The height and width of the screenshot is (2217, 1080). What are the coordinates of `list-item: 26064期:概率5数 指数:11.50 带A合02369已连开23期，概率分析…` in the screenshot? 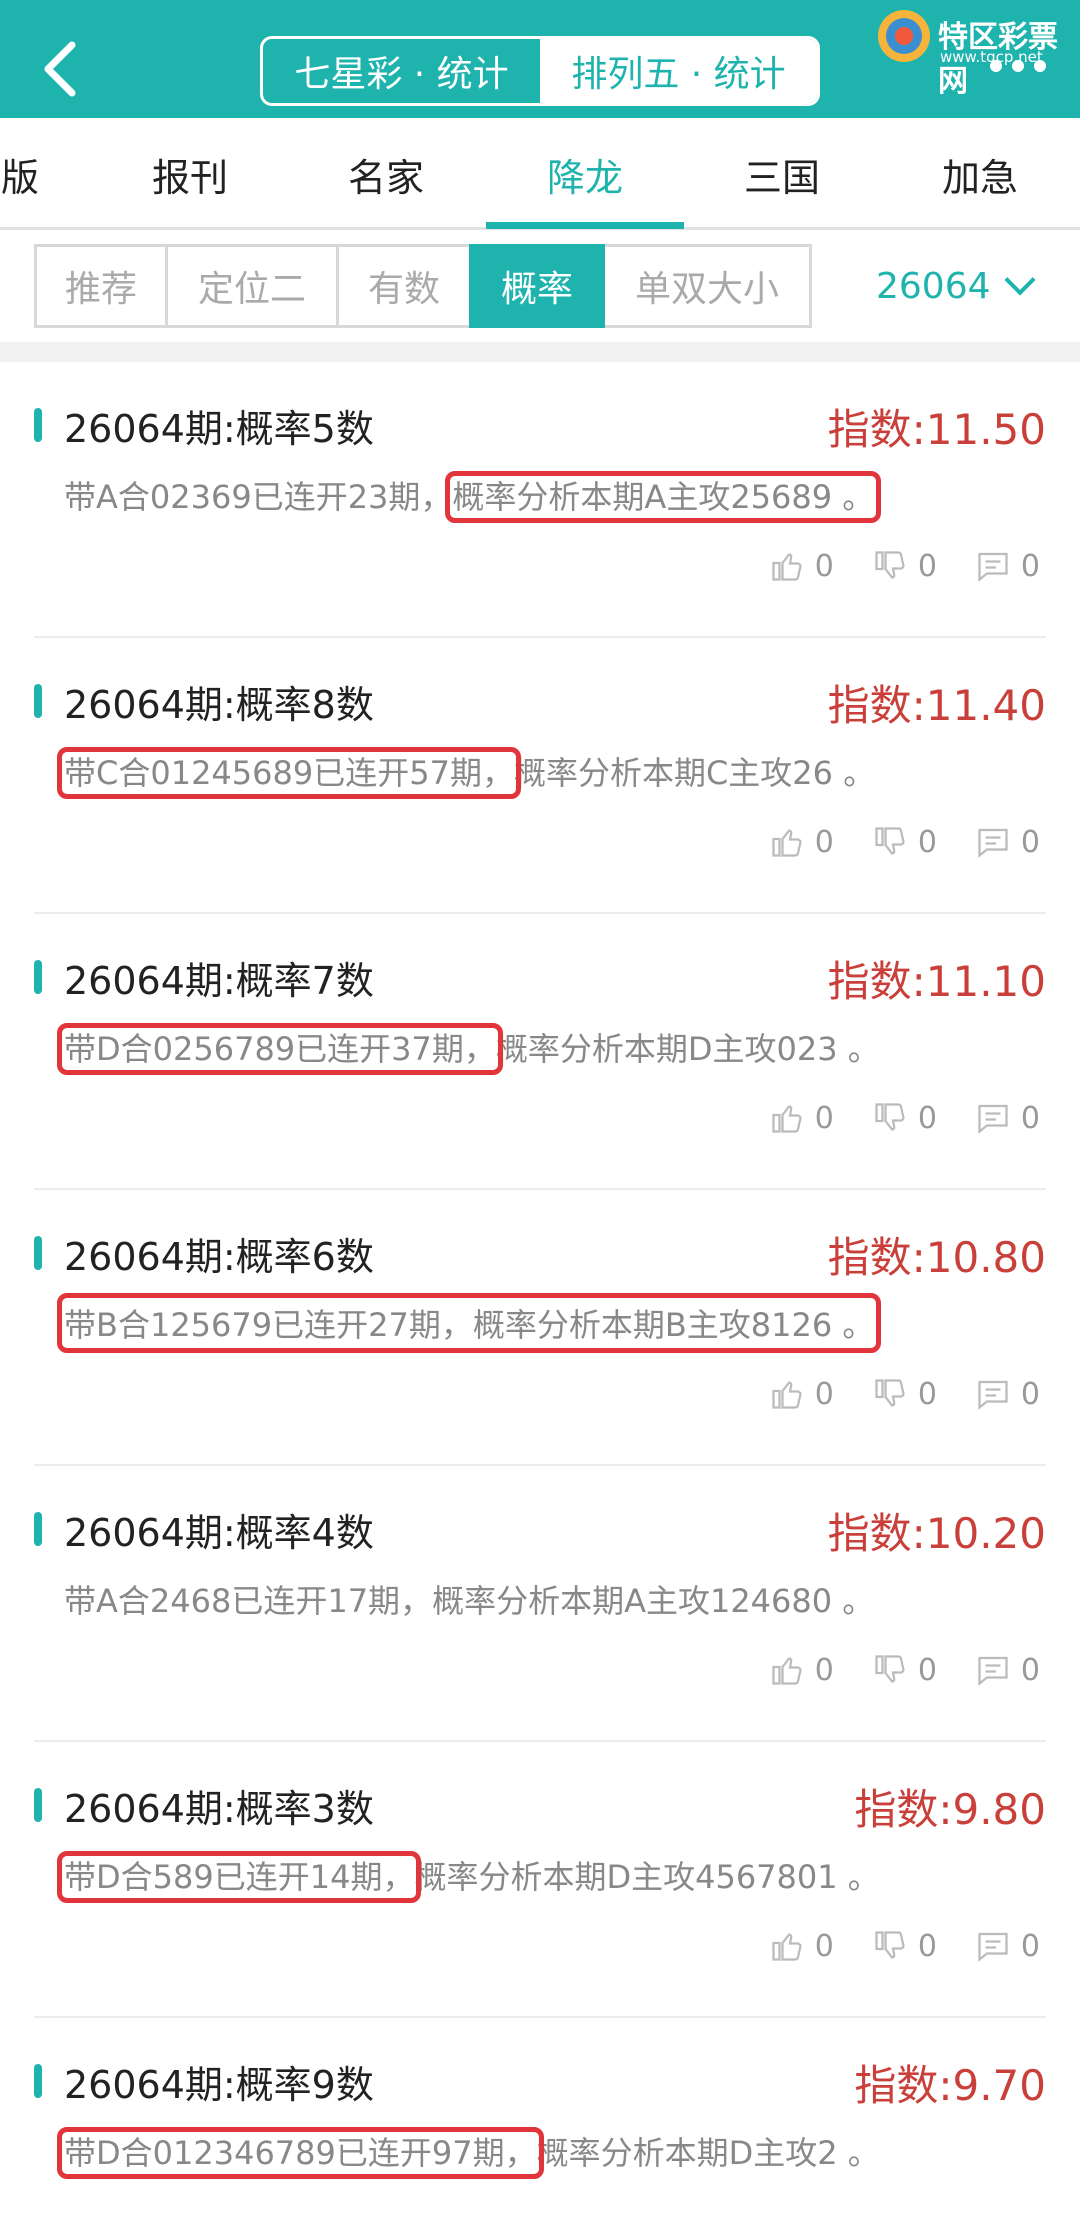 It's located at (540, 500).